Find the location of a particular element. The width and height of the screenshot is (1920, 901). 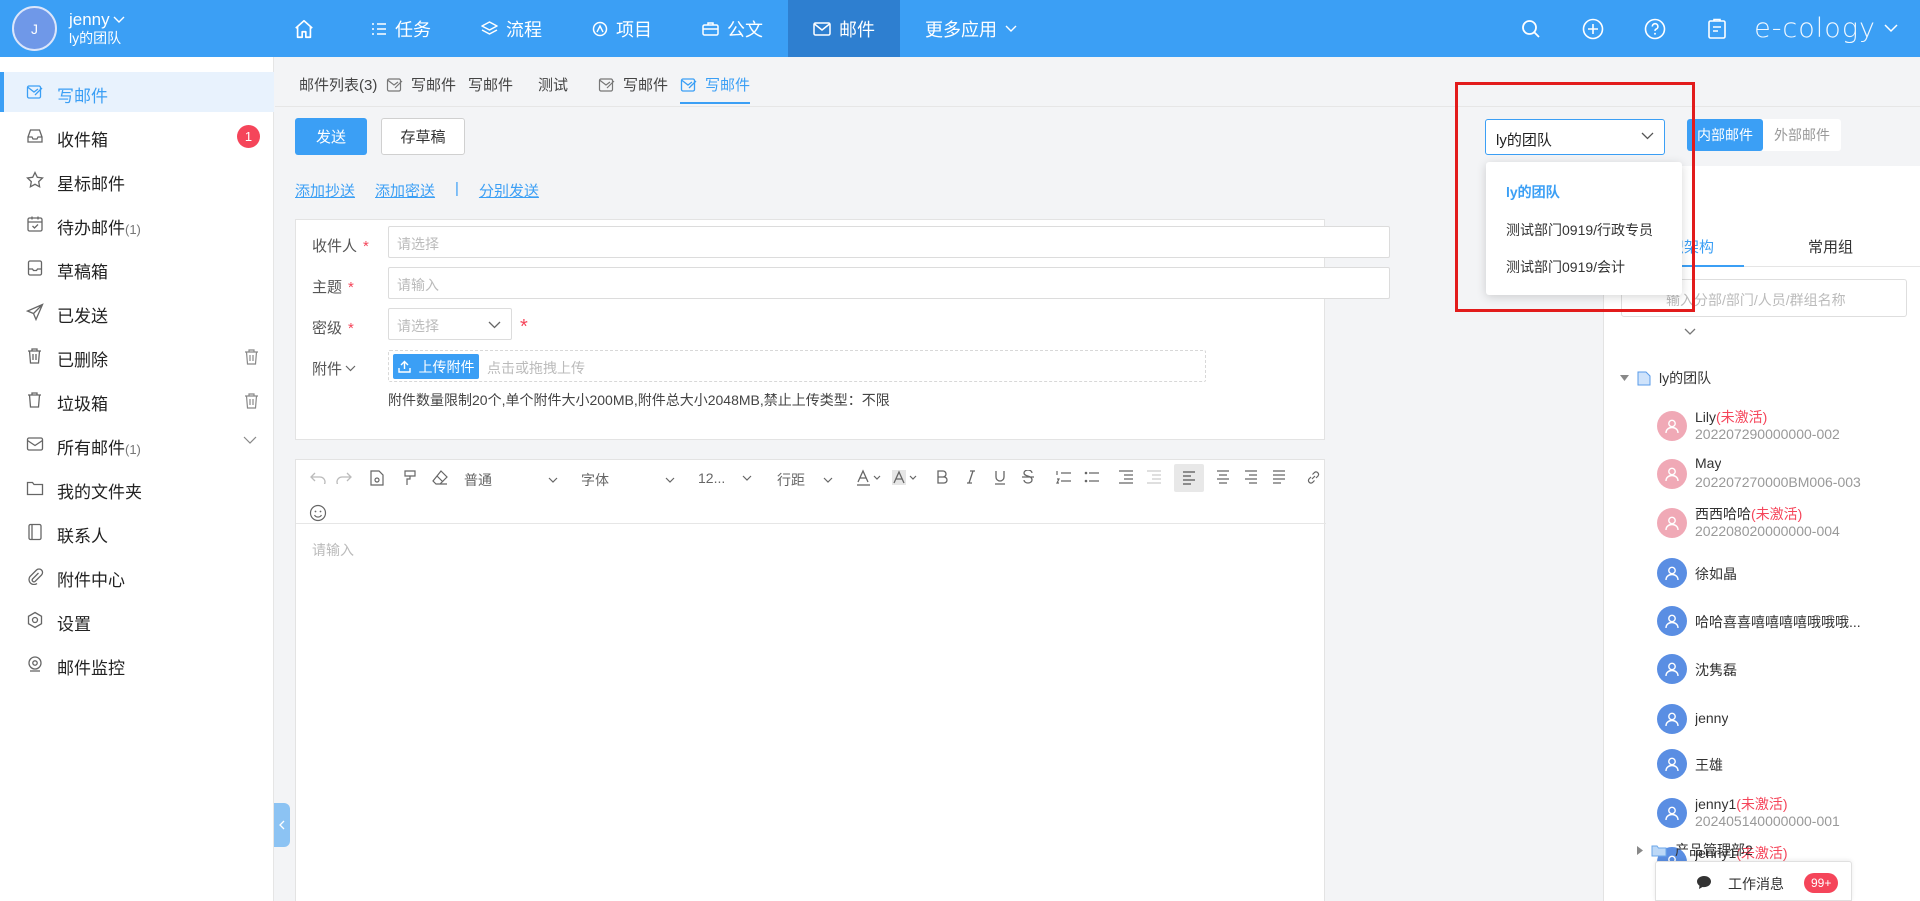

paragraph-format-select: 普通 is located at coordinates (511, 480).